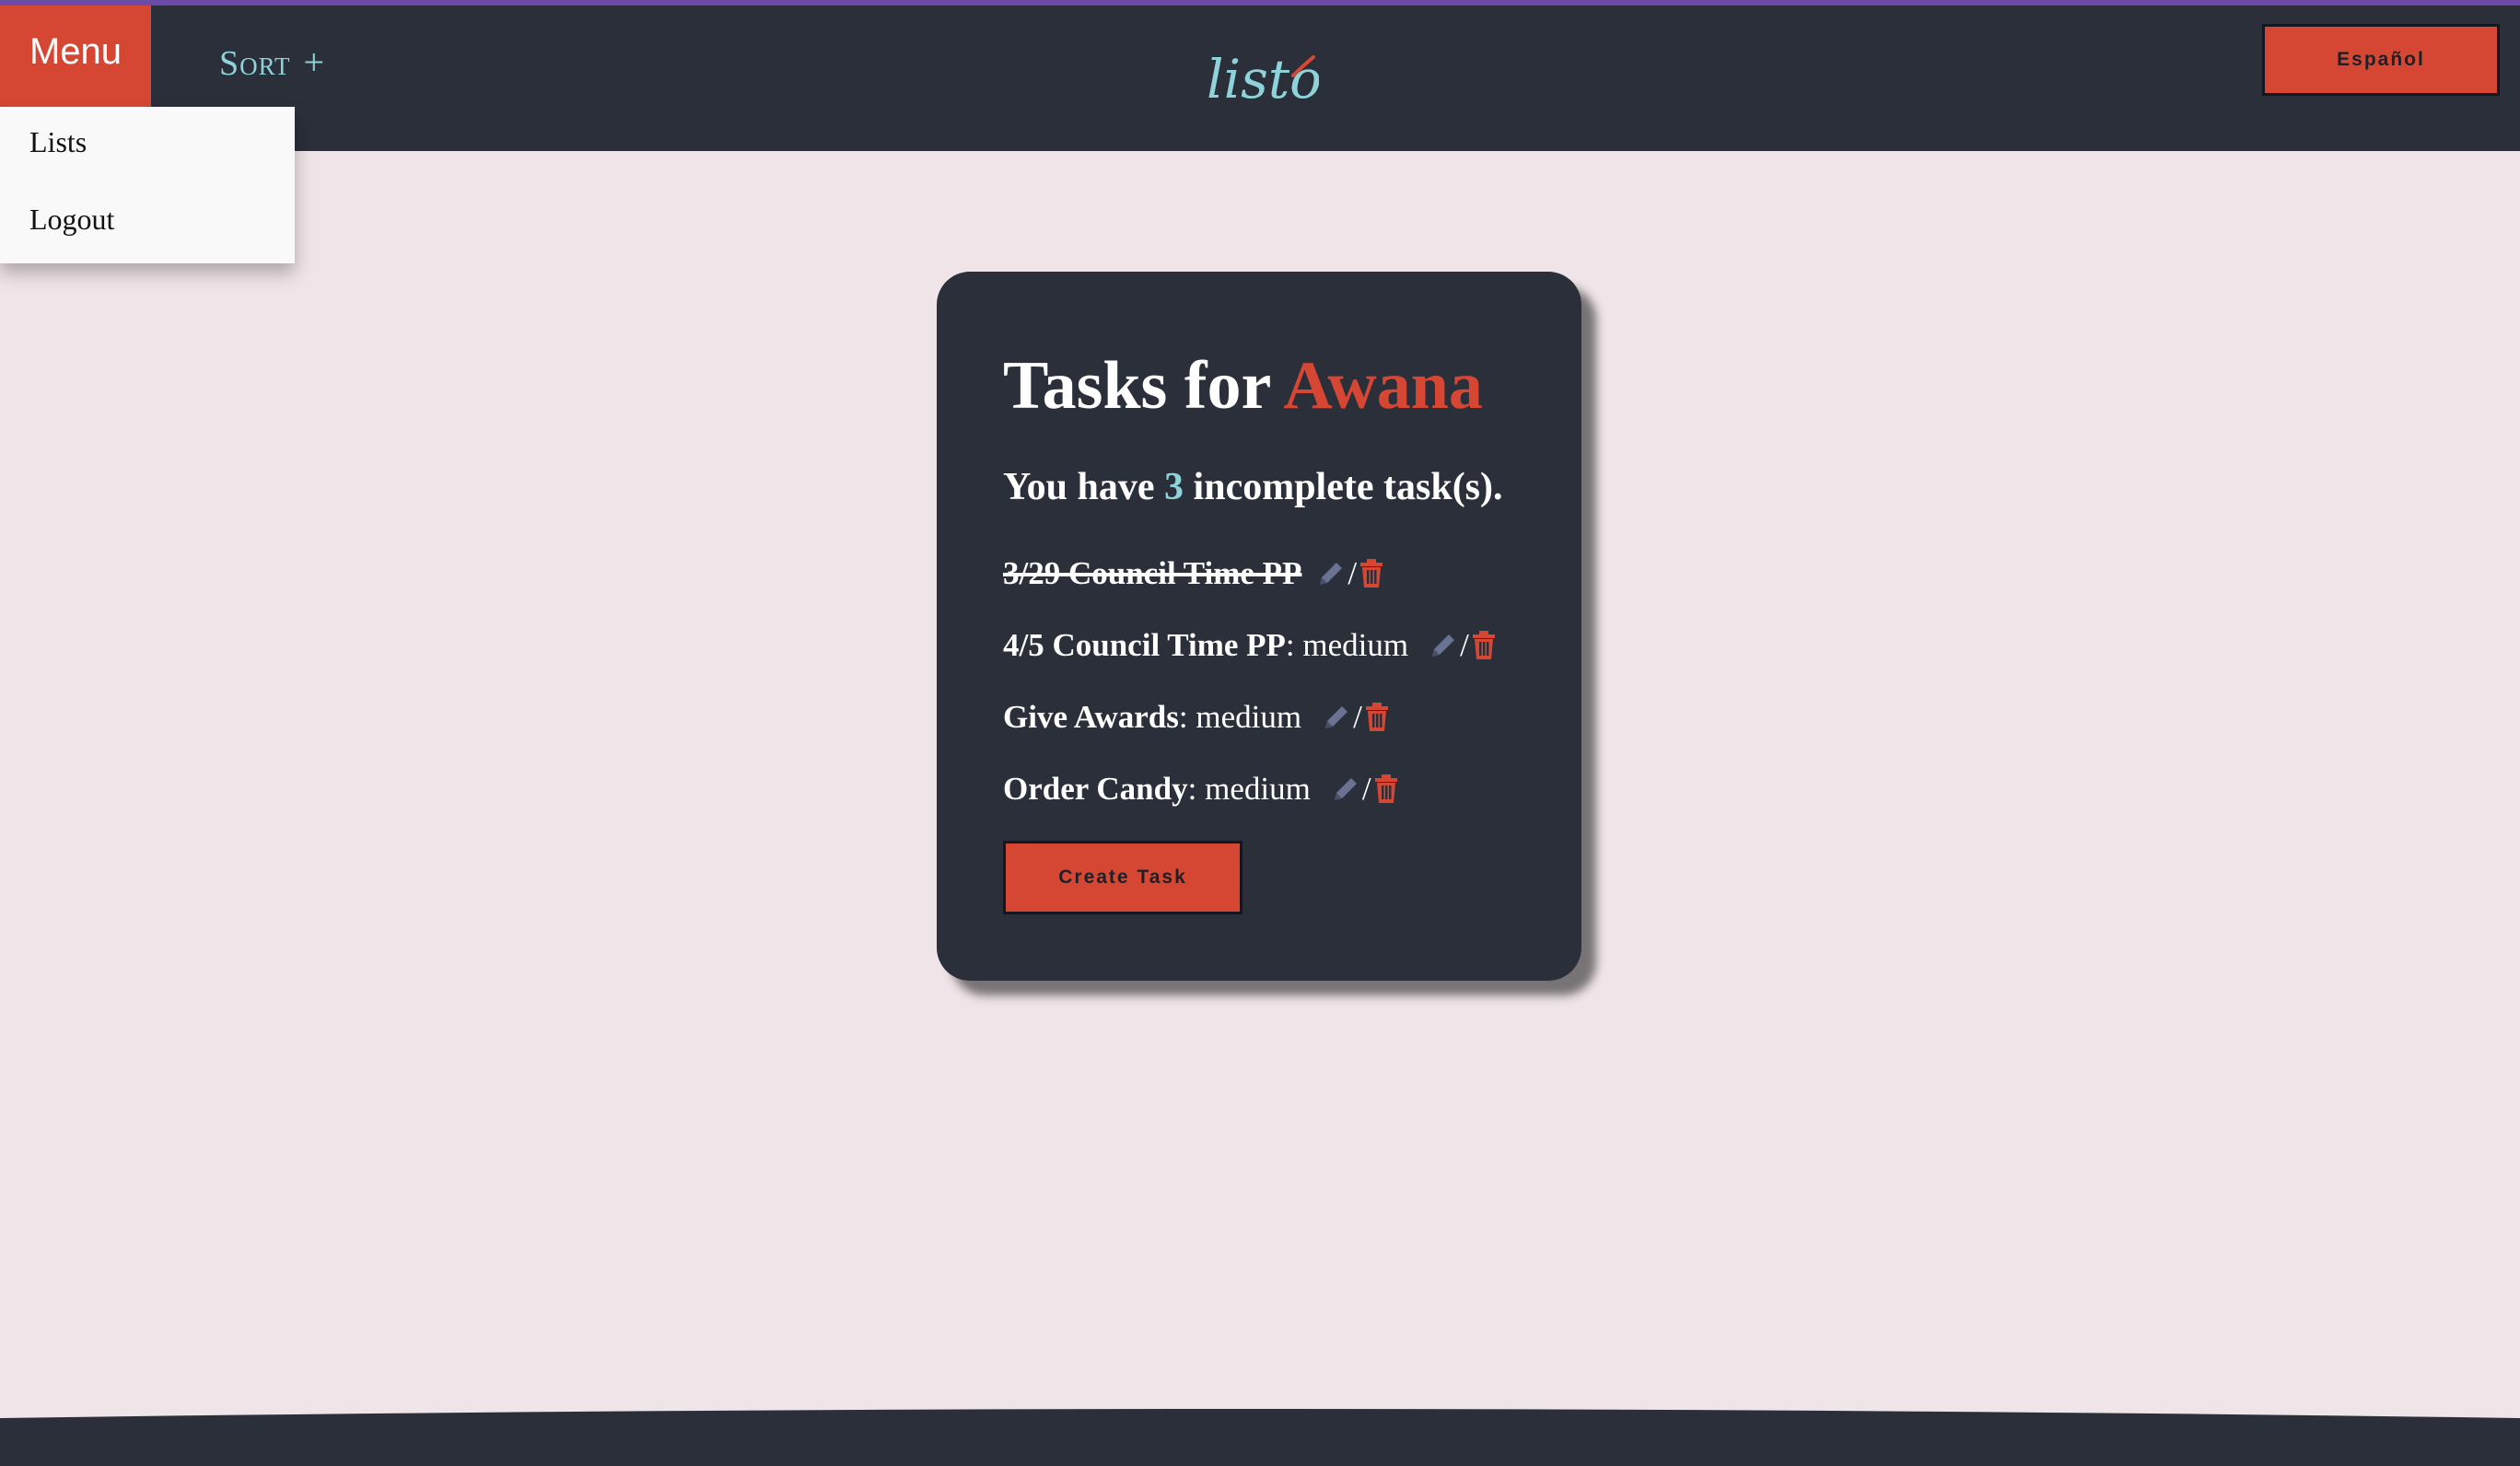  I want to click on task-item: 3/29 Council Time PP /, so click(1193, 573).